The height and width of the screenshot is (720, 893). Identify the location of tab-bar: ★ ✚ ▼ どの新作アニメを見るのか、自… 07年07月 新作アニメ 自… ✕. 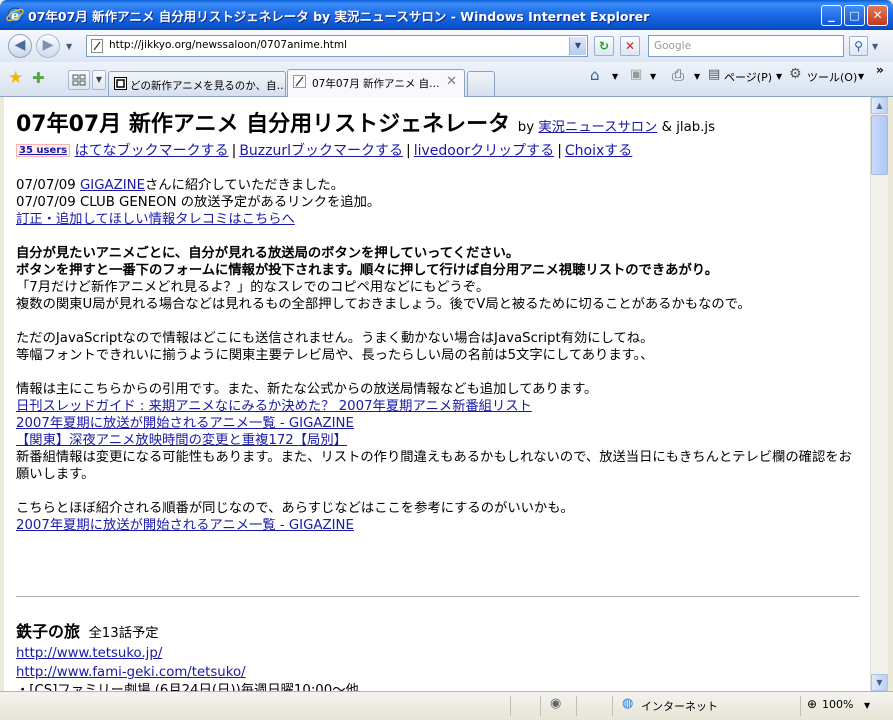
(446, 79).